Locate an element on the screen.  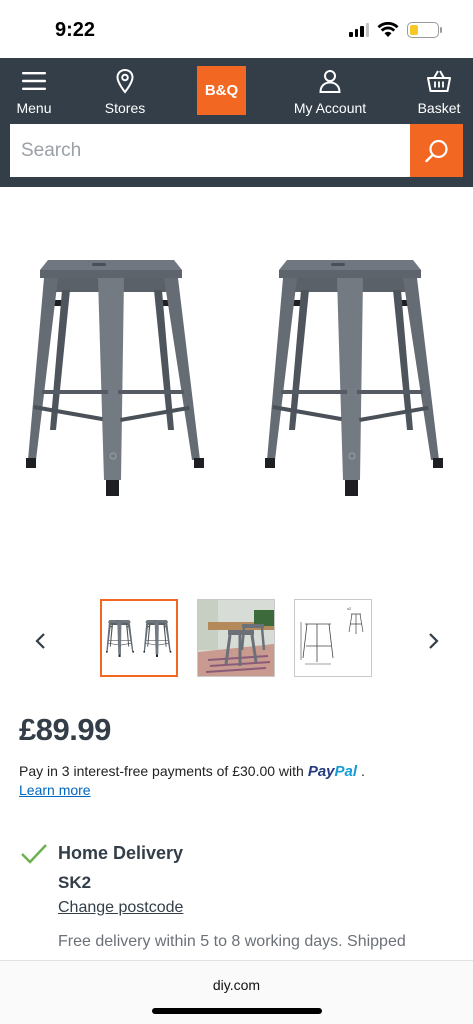
search-icon is located at coordinates (436, 150).